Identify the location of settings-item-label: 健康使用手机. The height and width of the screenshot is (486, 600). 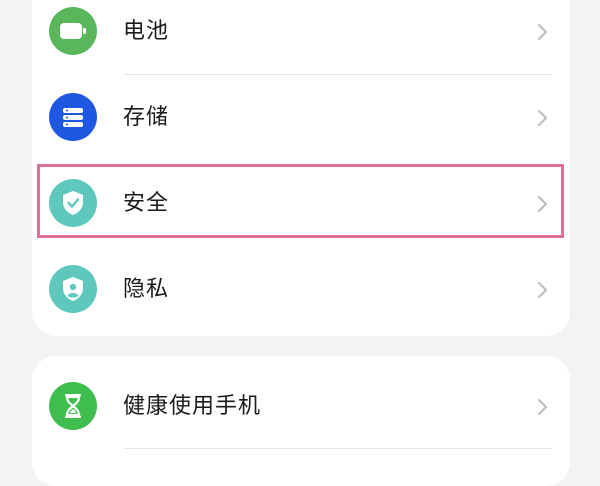
(192, 406).